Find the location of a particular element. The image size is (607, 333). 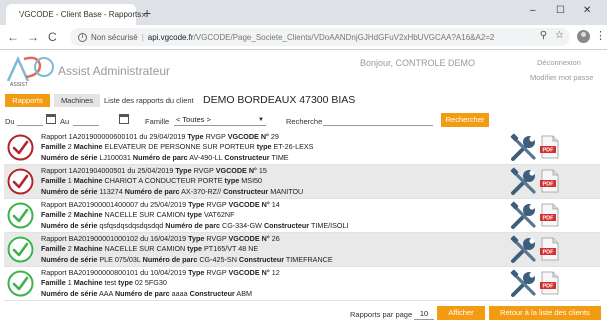

new-tab-button: + is located at coordinates (147, 13).